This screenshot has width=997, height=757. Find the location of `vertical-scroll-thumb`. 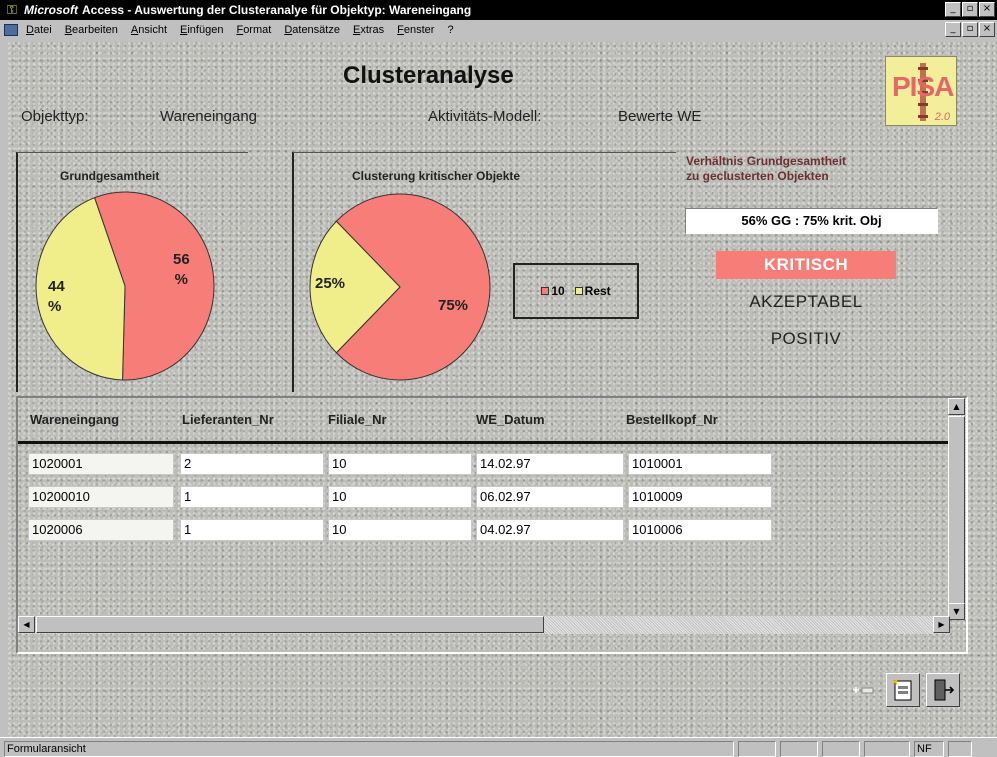

vertical-scroll-thumb is located at coordinates (956, 511).